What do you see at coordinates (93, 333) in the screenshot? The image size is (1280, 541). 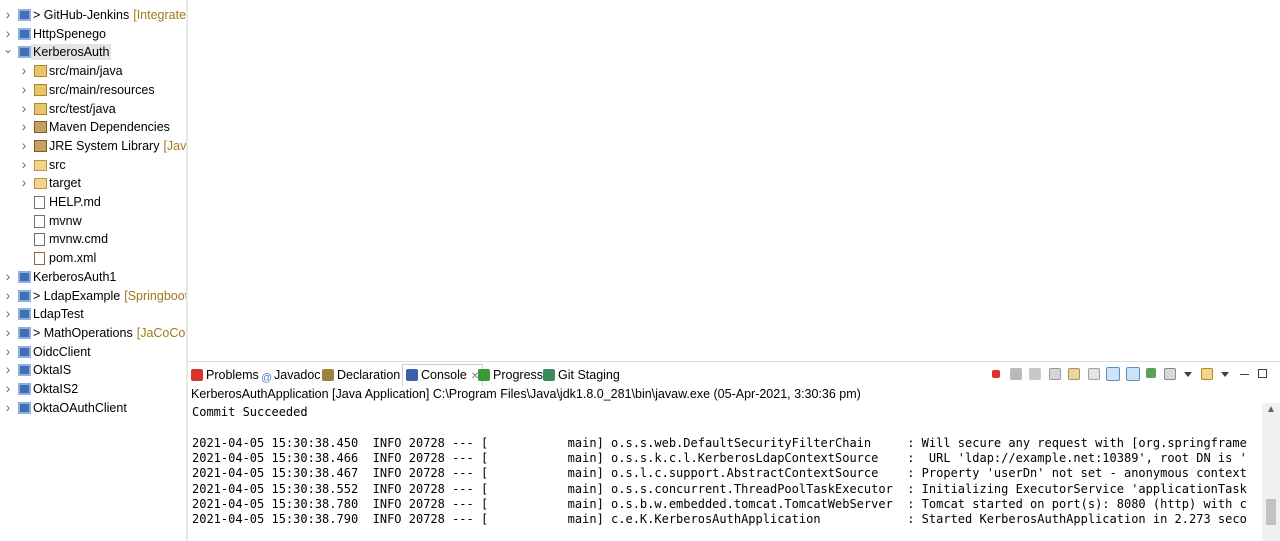 I see `tree-item: › > MathOperations[JaCoCo-S` at bounding box center [93, 333].